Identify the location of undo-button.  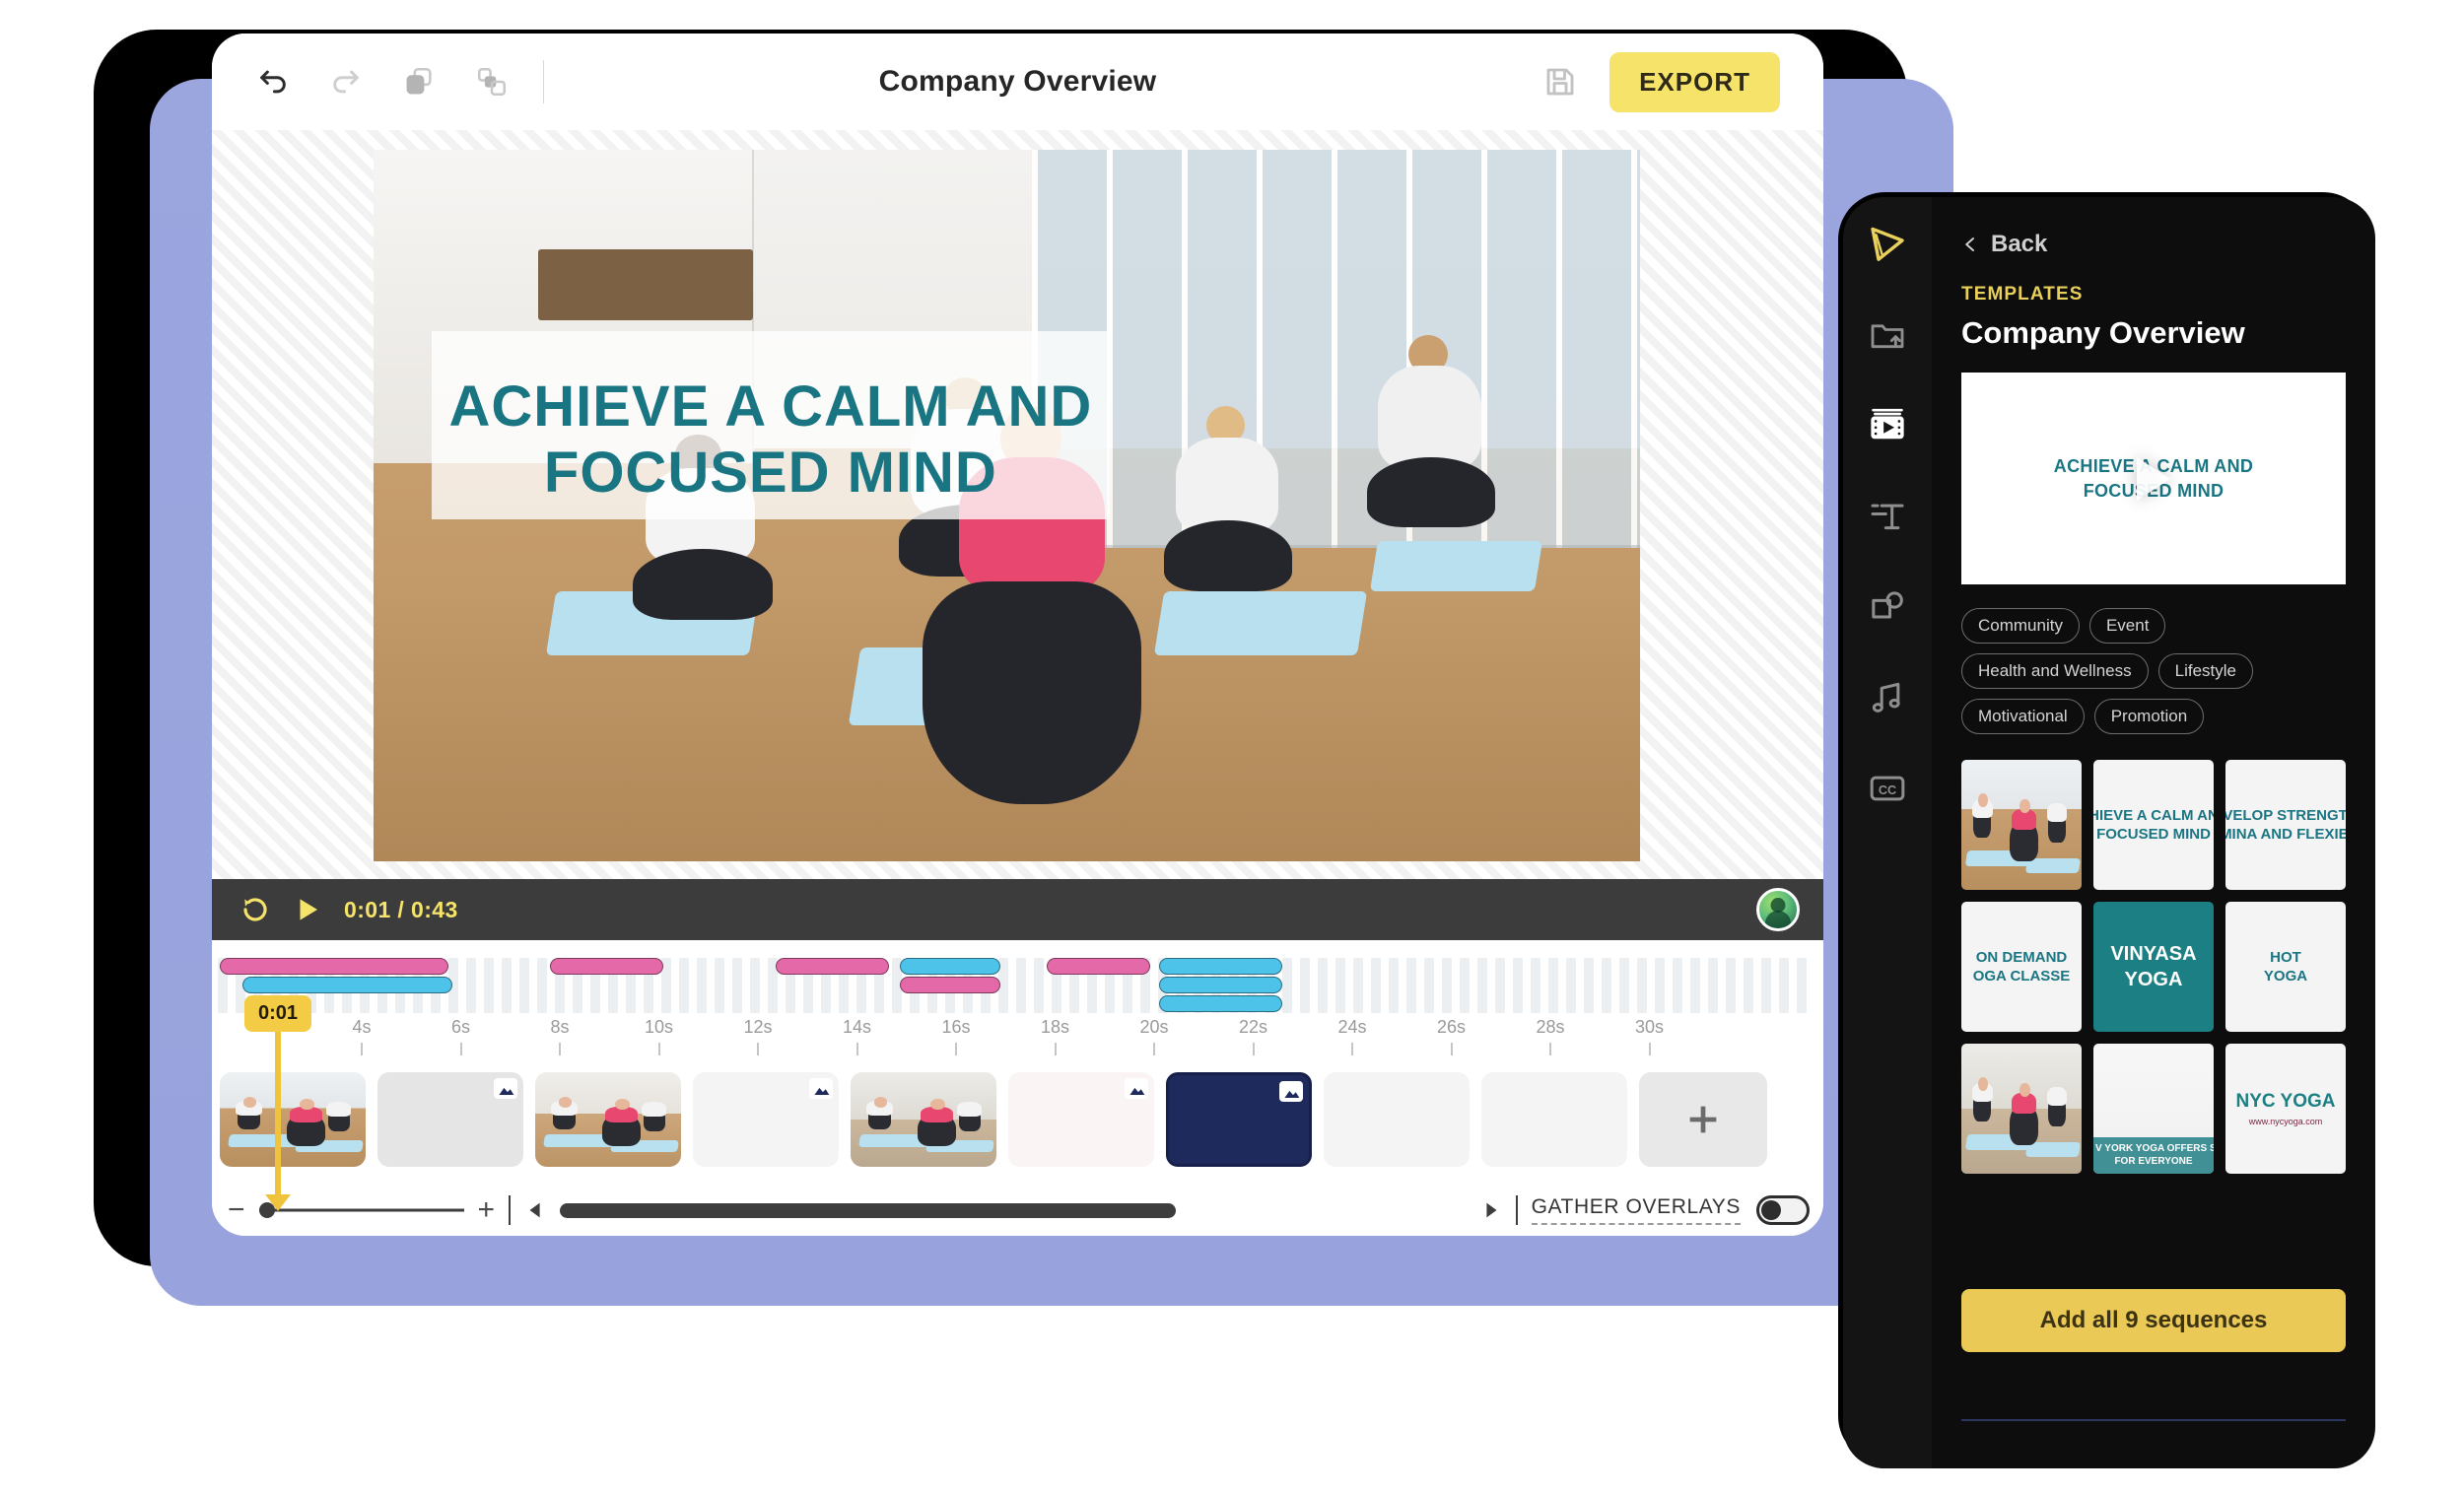
(273, 81).